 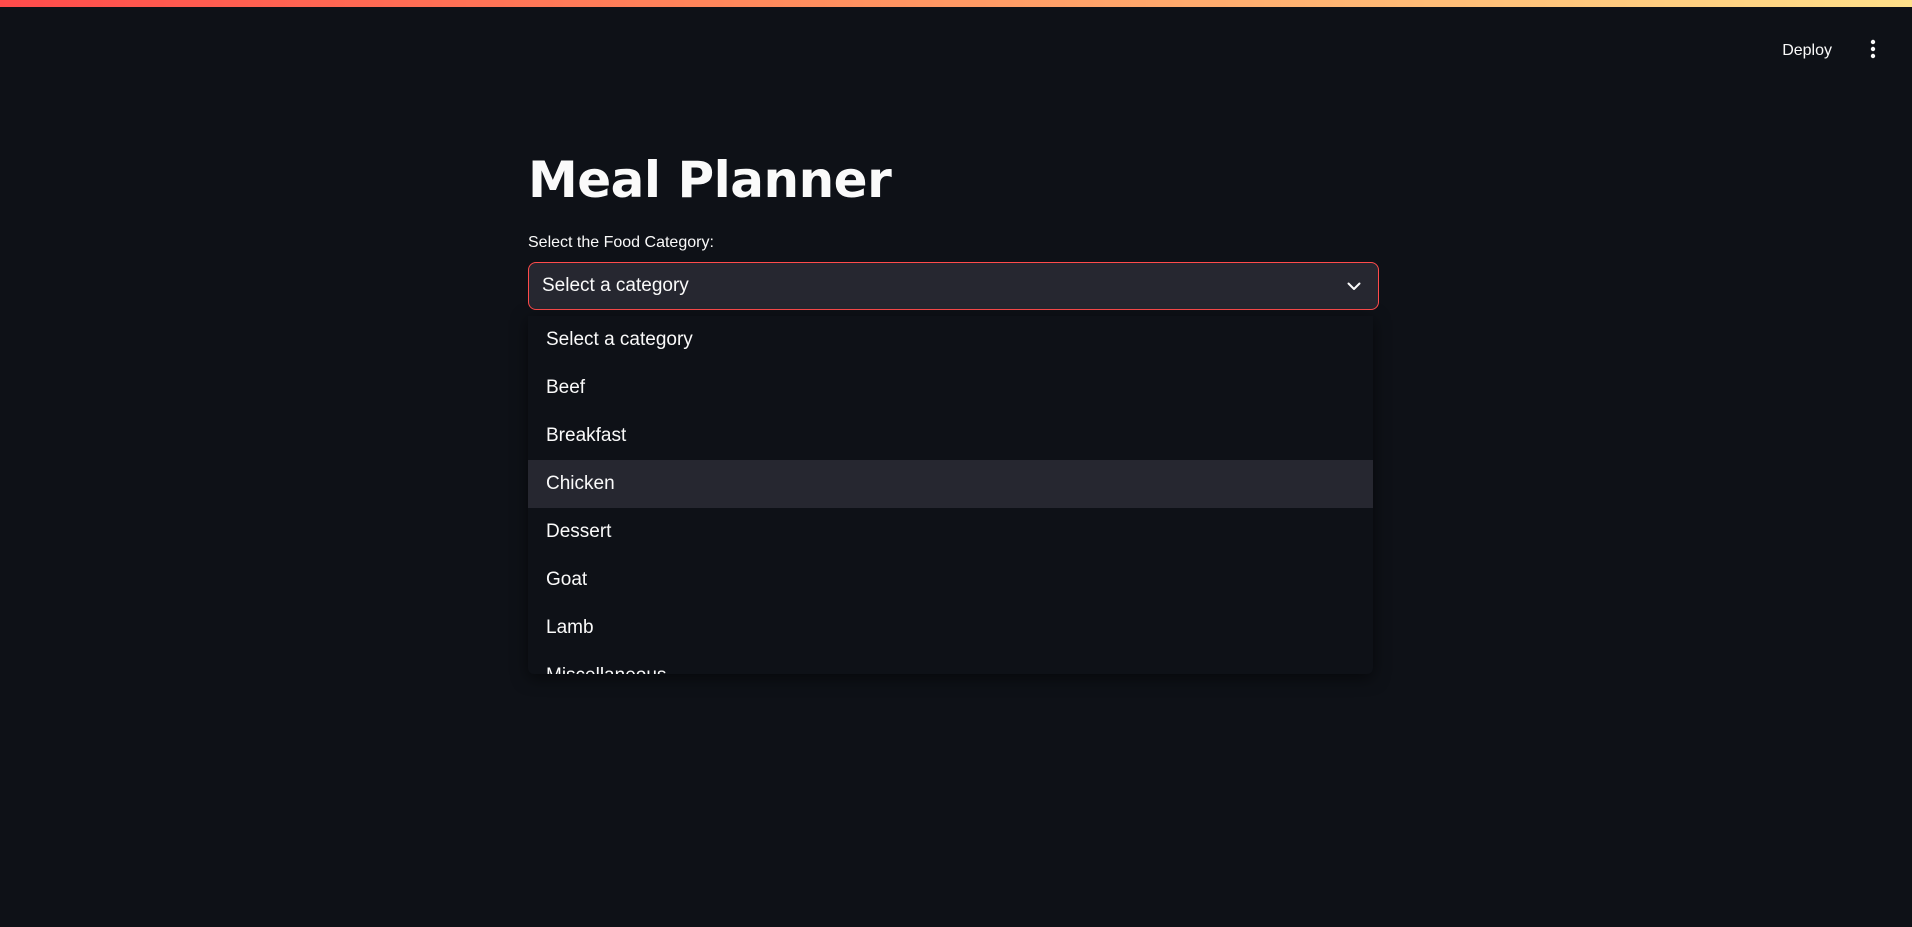 What do you see at coordinates (950, 388) in the screenshot?
I see `dropdown-option: Beef` at bounding box center [950, 388].